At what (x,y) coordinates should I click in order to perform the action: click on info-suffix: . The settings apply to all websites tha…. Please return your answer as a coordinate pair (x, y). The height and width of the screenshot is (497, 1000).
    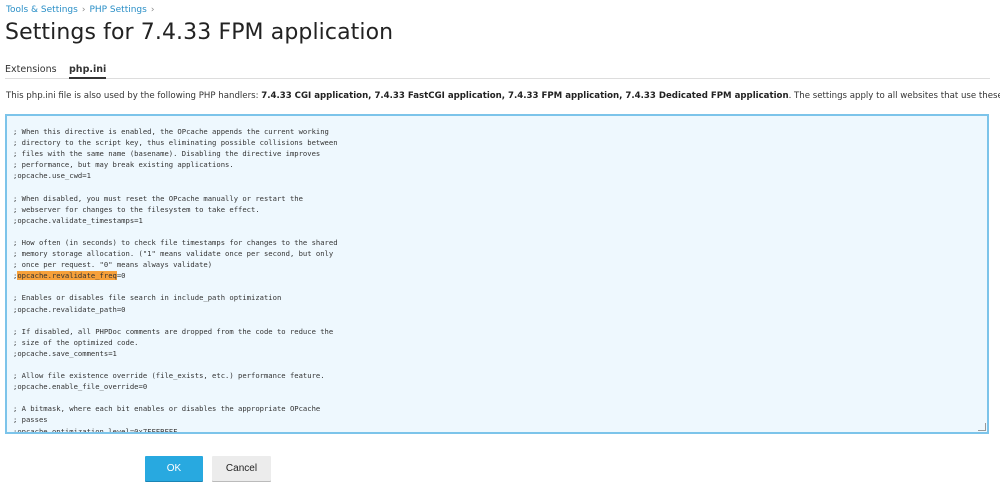
    Looking at the image, I should click on (894, 96).